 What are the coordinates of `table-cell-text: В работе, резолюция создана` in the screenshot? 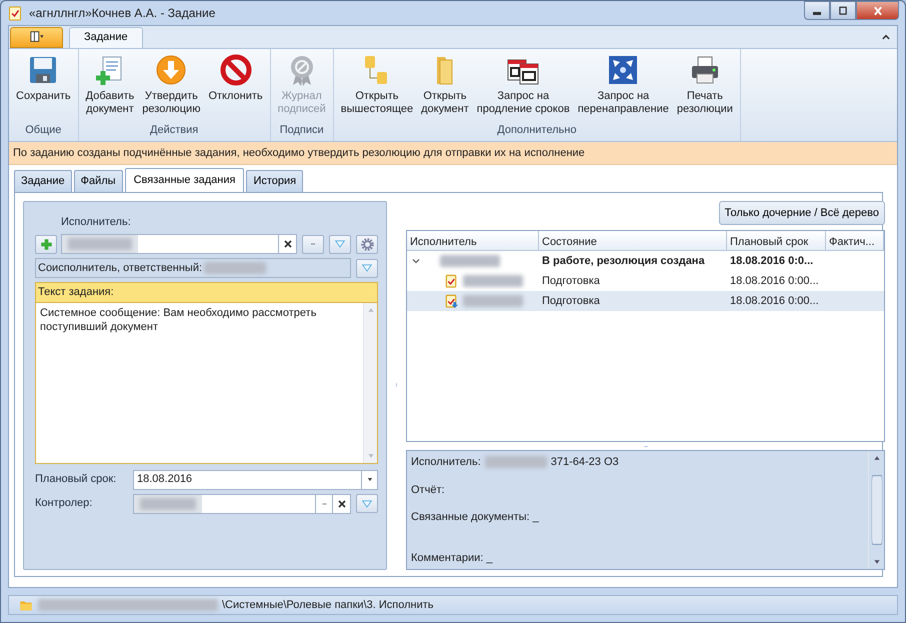 It's located at (623, 262).